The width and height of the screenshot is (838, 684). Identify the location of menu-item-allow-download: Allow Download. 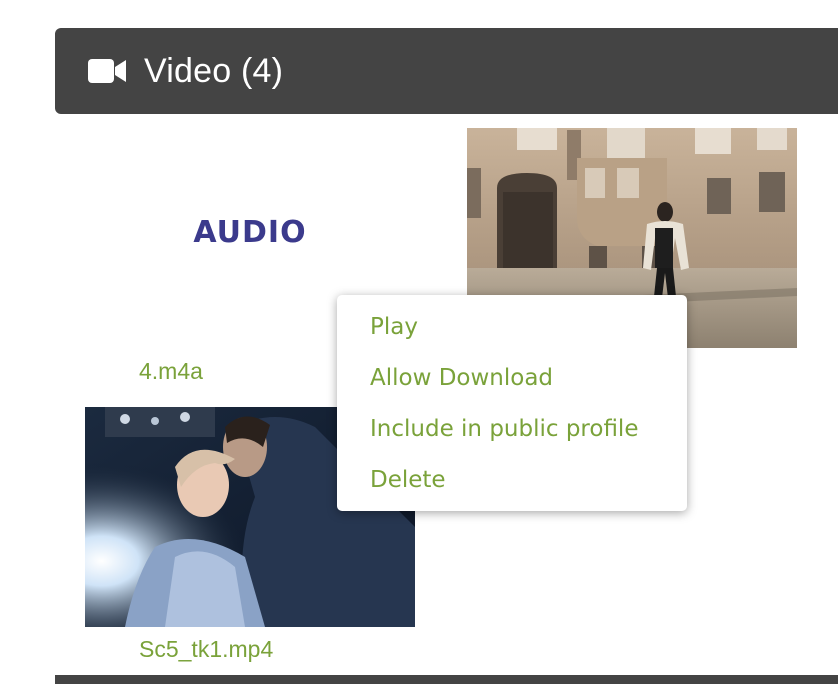
(512, 384).